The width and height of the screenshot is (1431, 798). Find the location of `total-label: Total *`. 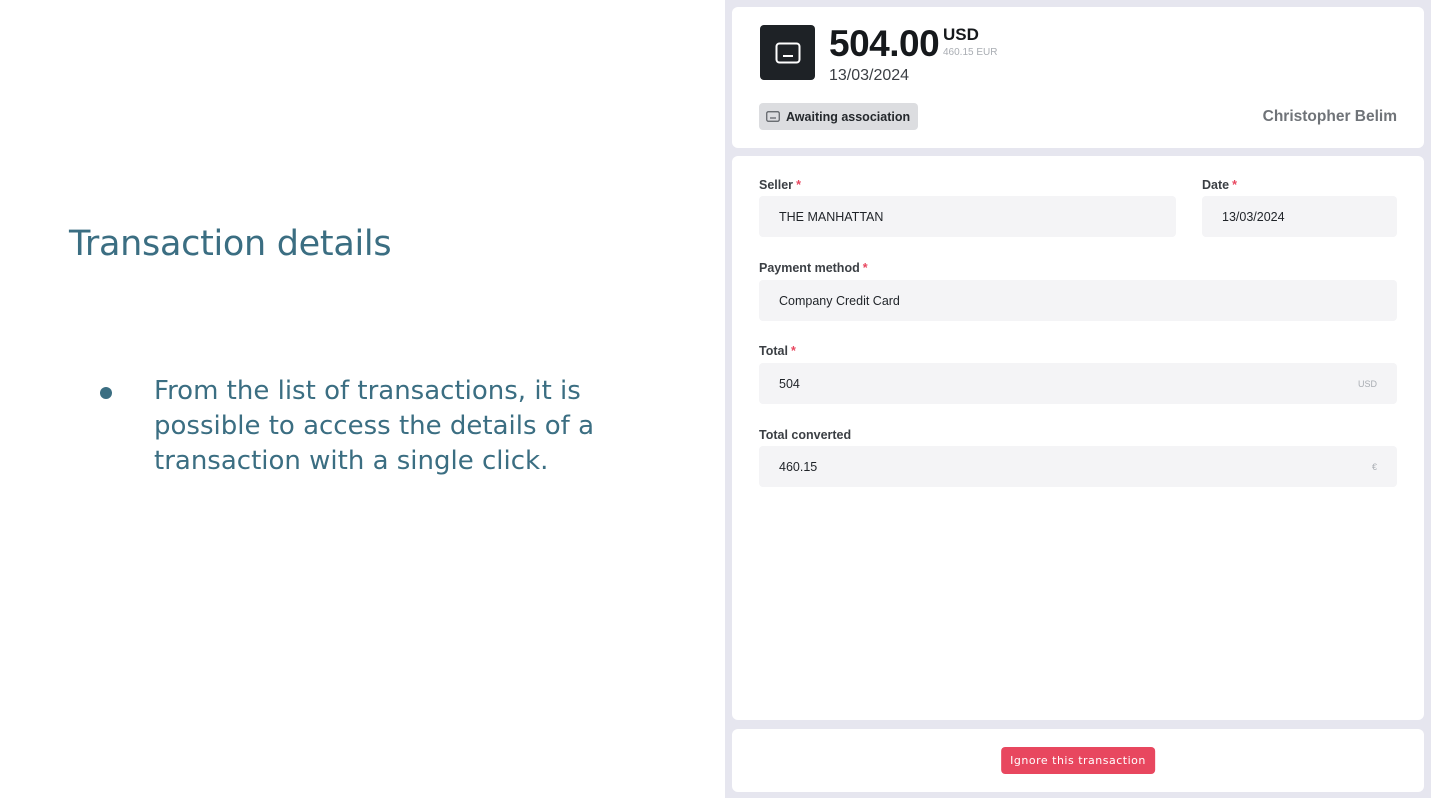

total-label: Total * is located at coordinates (777, 351).